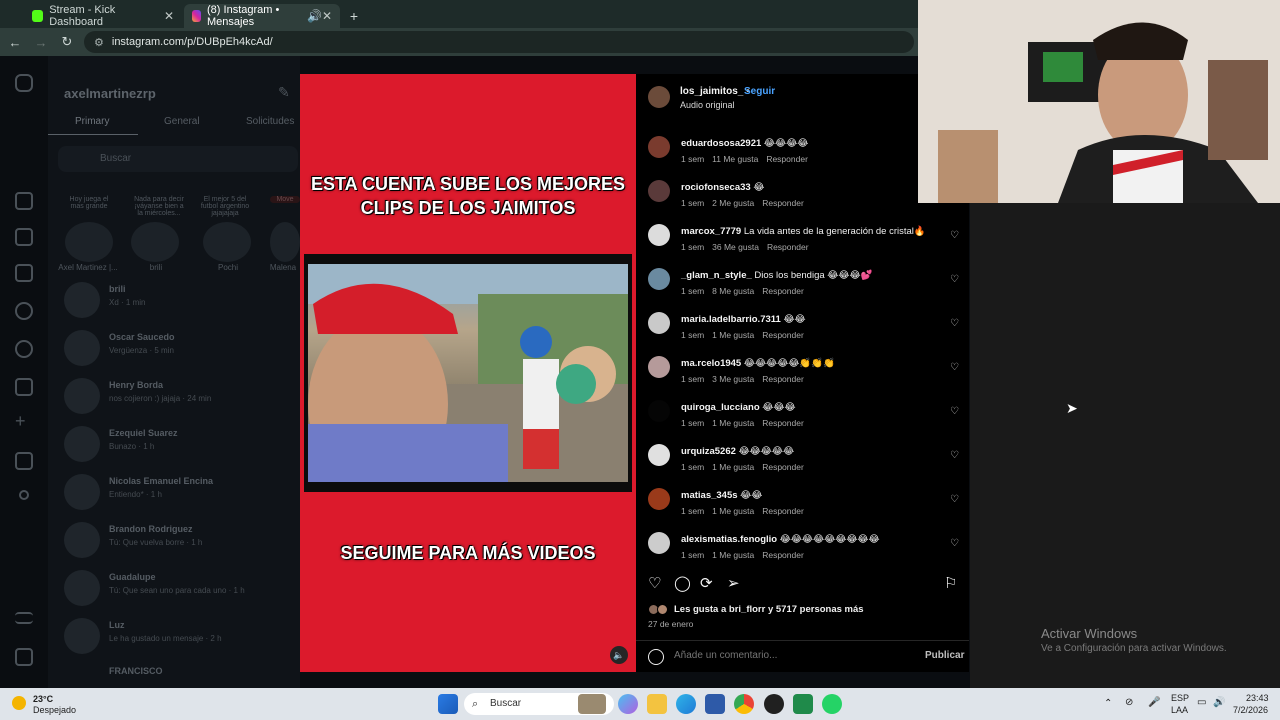 Image resolution: width=1280 pixels, height=720 pixels. What do you see at coordinates (284, 92) in the screenshot?
I see `compose-icon: ✎` at bounding box center [284, 92].